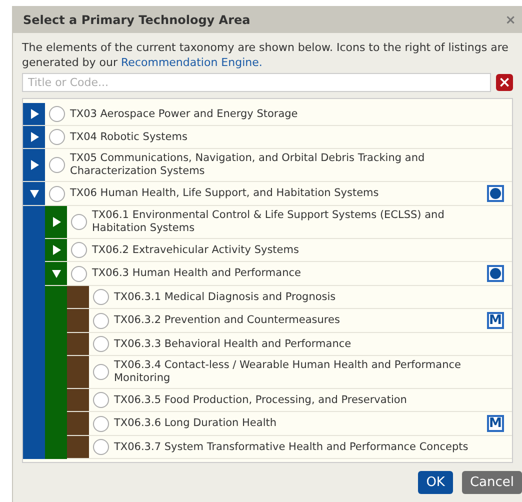 The height and width of the screenshot is (502, 522). Describe the element at coordinates (492, 482) in the screenshot. I see `cancel-button: Cancel` at that location.